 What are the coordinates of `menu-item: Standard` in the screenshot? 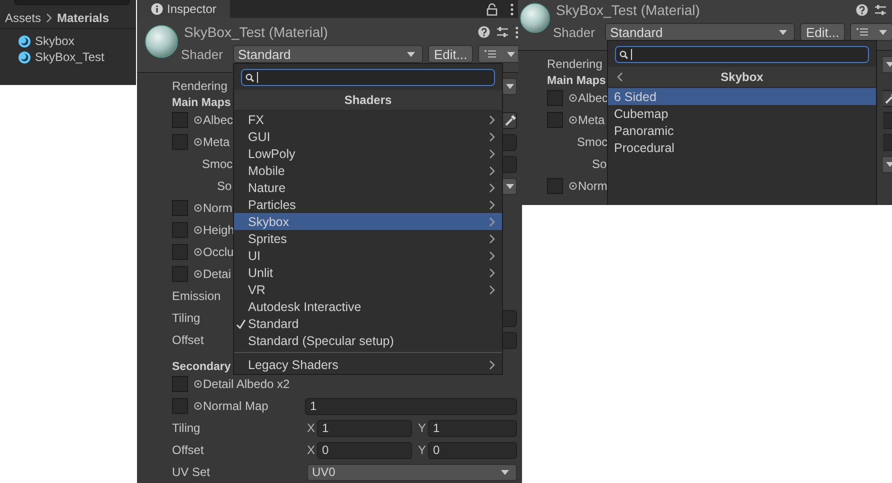 It's located at (368, 323).